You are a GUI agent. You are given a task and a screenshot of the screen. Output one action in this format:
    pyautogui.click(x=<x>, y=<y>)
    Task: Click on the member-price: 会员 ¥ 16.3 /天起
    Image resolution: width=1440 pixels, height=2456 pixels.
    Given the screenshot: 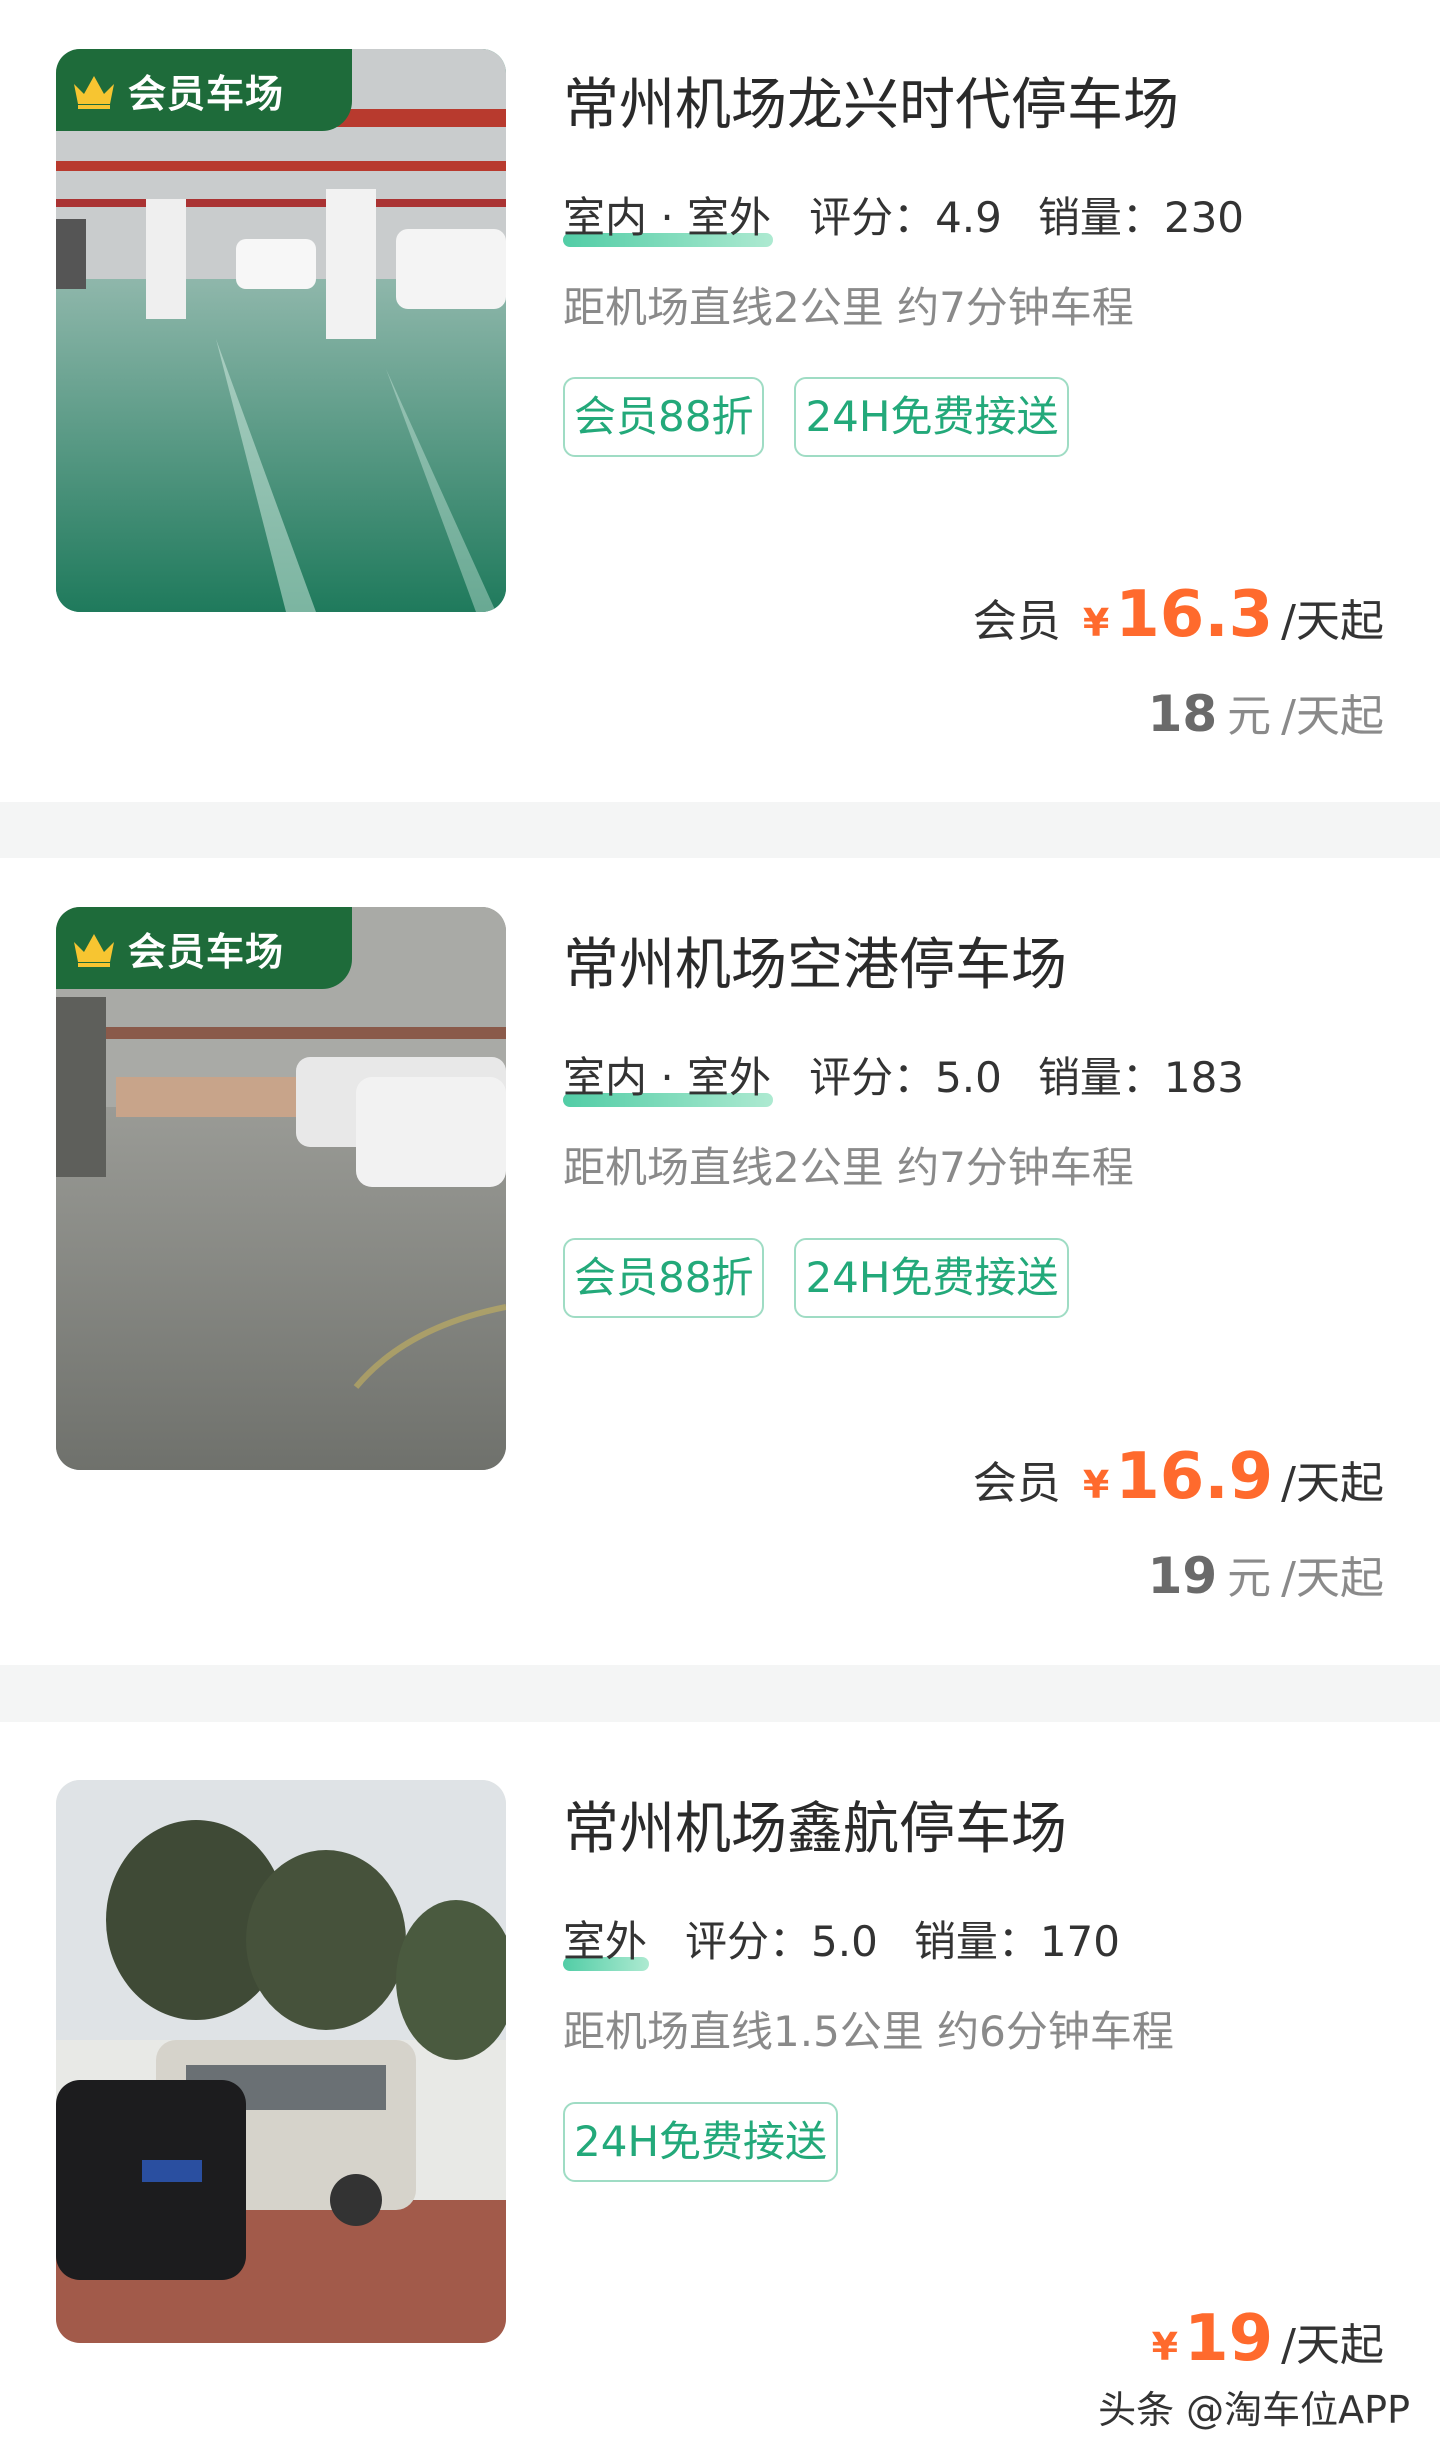 What is the action you would take?
    pyautogui.click(x=1178, y=615)
    